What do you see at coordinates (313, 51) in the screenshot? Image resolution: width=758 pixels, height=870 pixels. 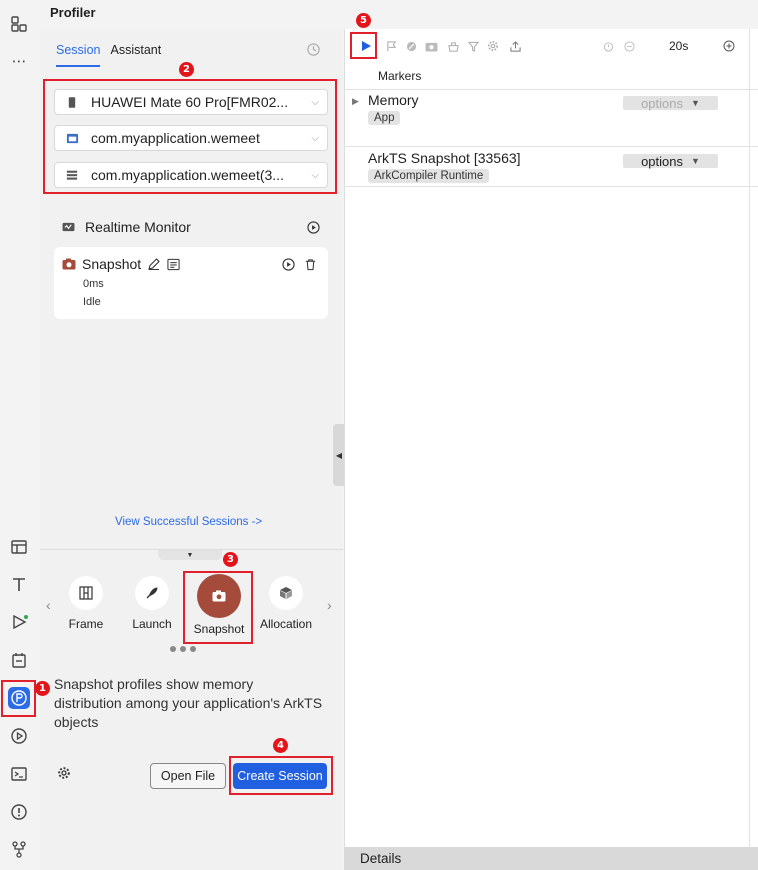 I see `history-icon` at bounding box center [313, 51].